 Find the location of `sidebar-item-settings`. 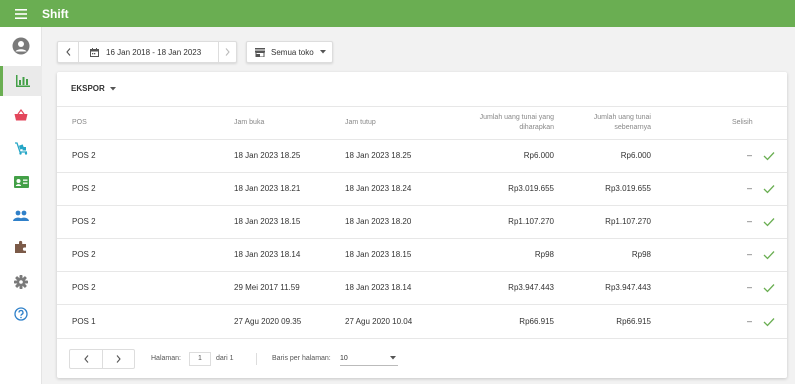

sidebar-item-settings is located at coordinates (21, 282).